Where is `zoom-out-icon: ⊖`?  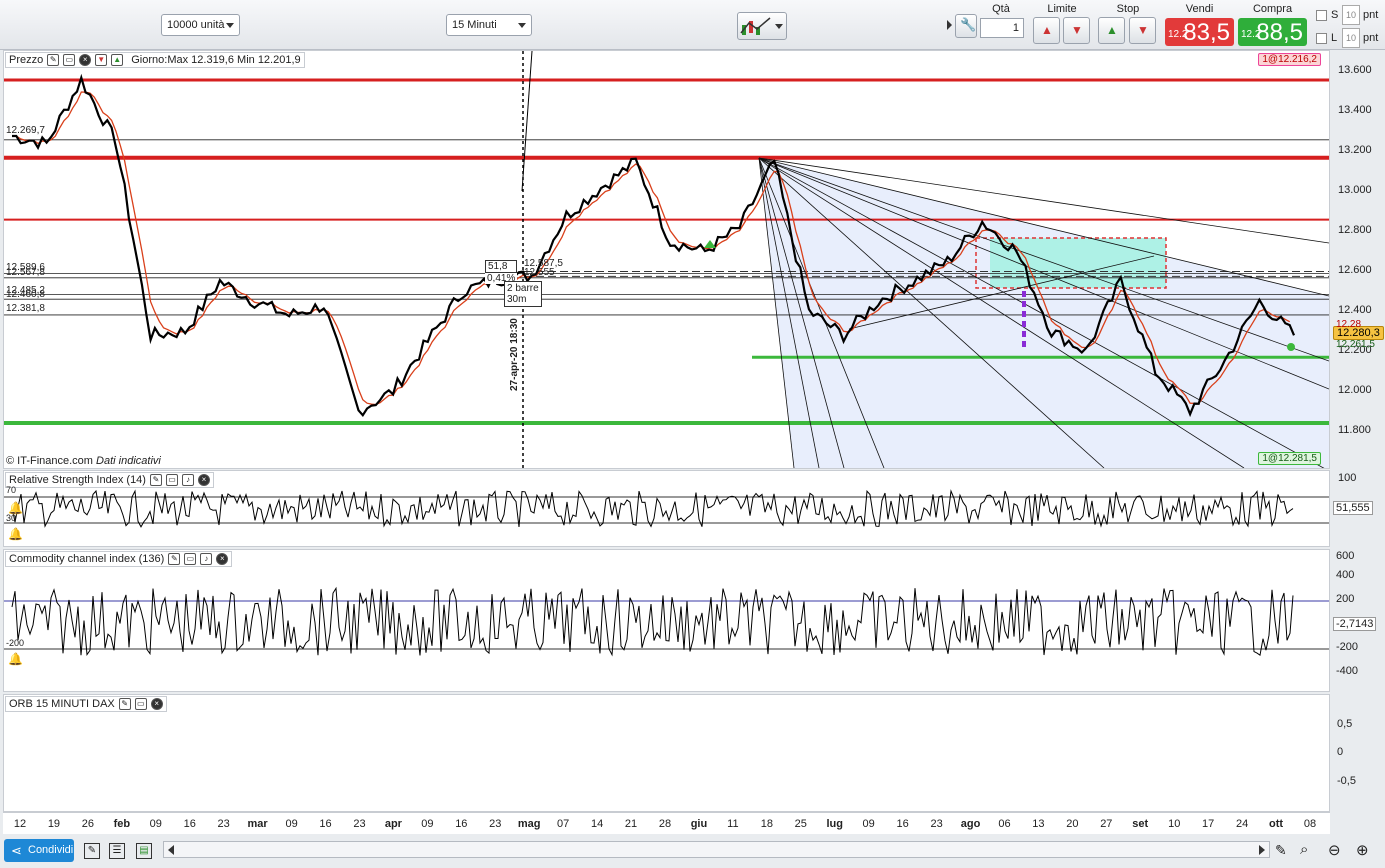 zoom-out-icon: ⊖ is located at coordinates (1334, 850).